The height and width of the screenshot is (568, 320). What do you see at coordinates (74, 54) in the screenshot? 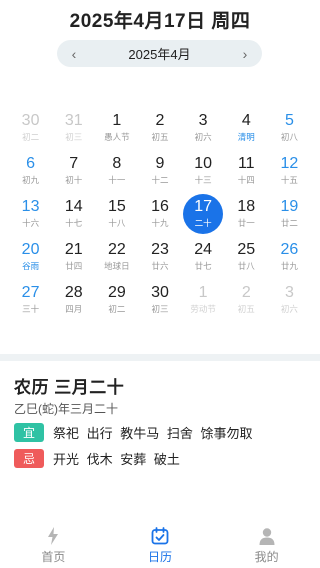
I see `chevron-left-icon: ‹` at bounding box center [74, 54].